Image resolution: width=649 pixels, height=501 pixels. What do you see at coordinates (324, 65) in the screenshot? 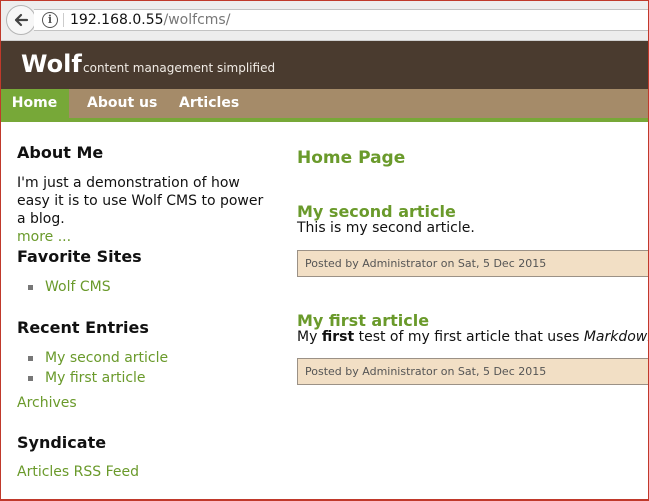
I see `site-header: Wolf content management simplified` at bounding box center [324, 65].